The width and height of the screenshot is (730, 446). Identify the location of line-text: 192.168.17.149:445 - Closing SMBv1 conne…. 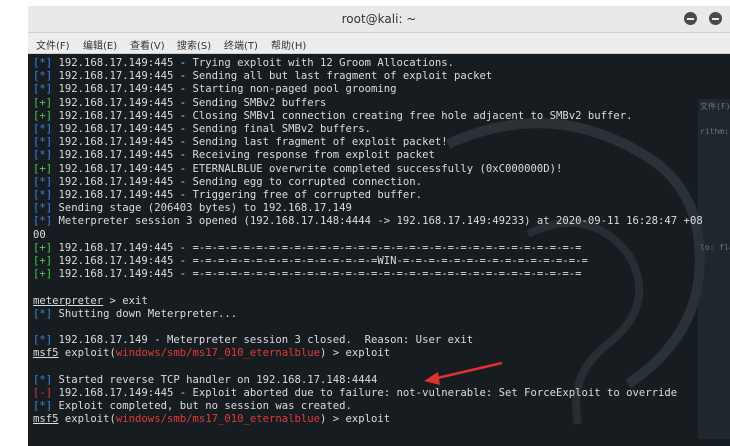
(342, 115).